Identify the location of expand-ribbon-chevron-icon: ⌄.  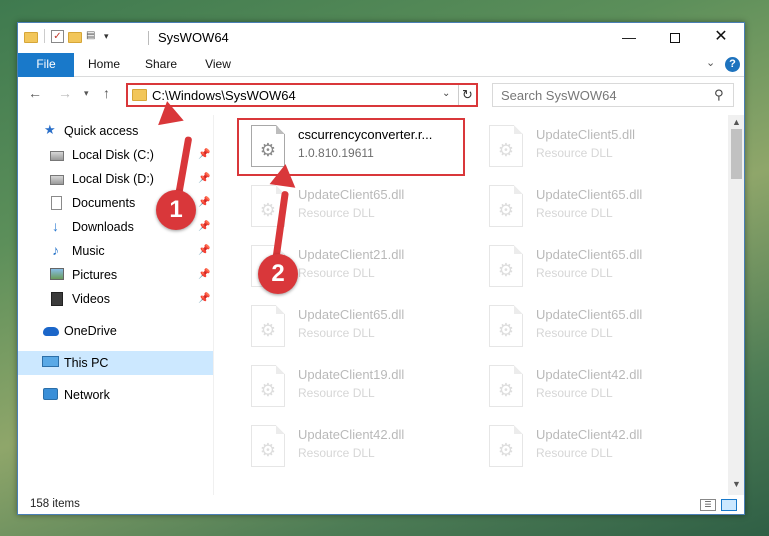
(710, 62).